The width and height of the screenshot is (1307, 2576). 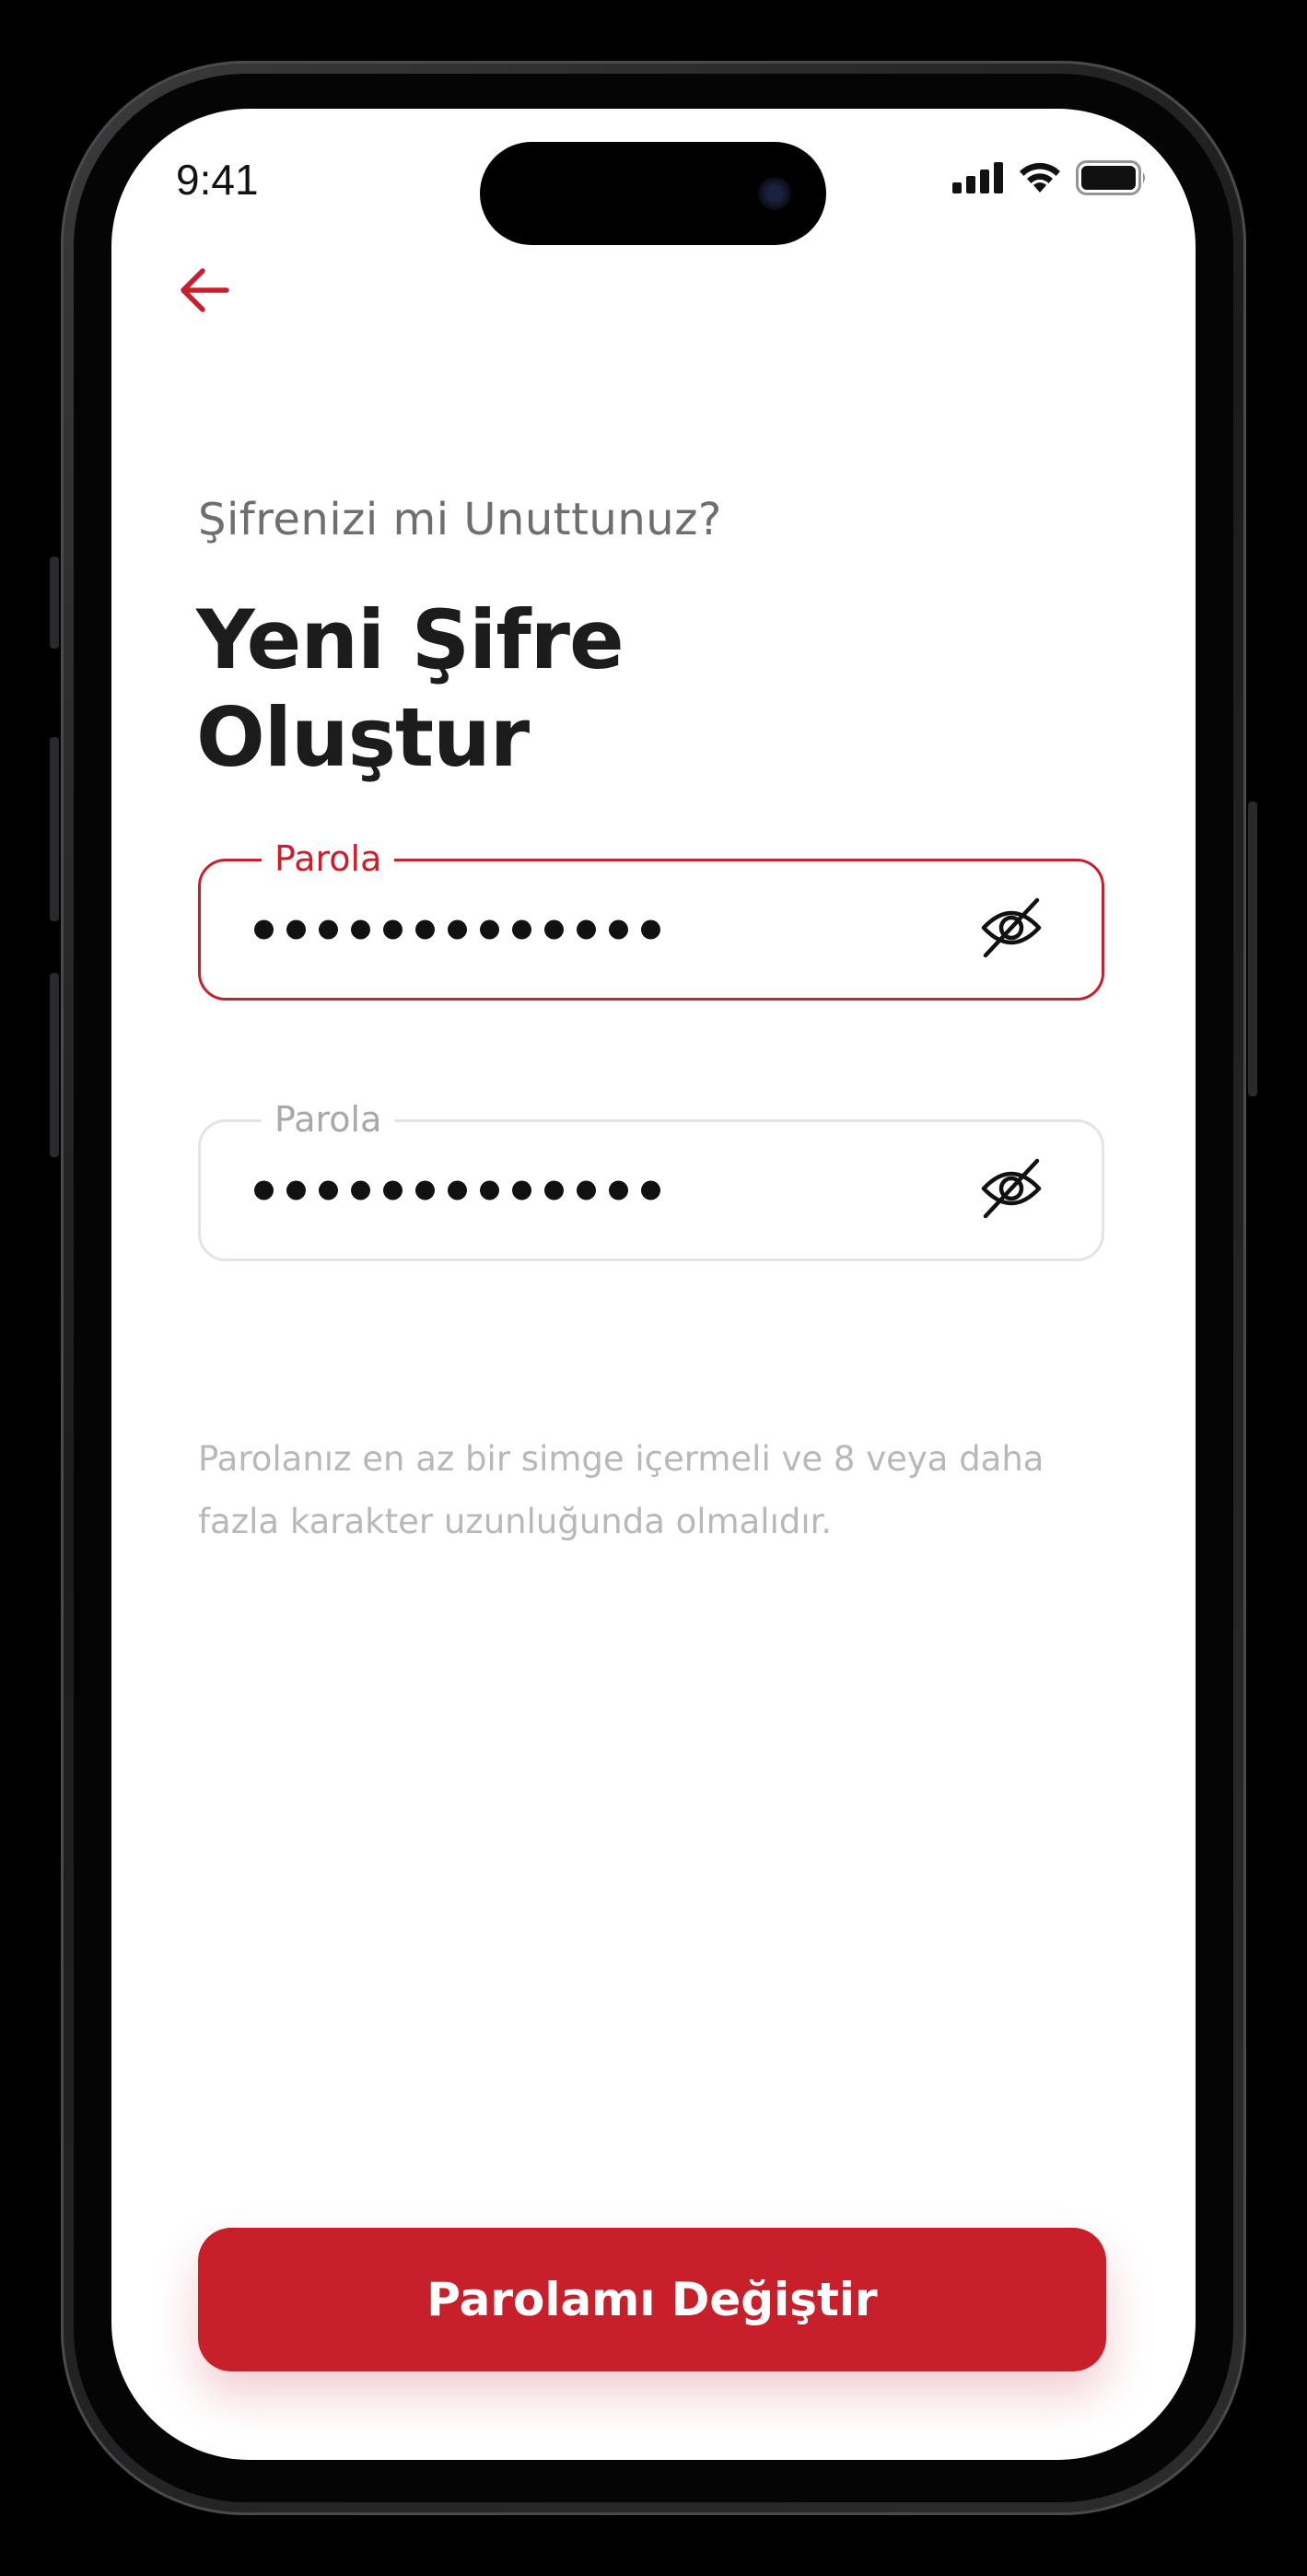 What do you see at coordinates (54, 829) in the screenshot?
I see `volume-up-button` at bounding box center [54, 829].